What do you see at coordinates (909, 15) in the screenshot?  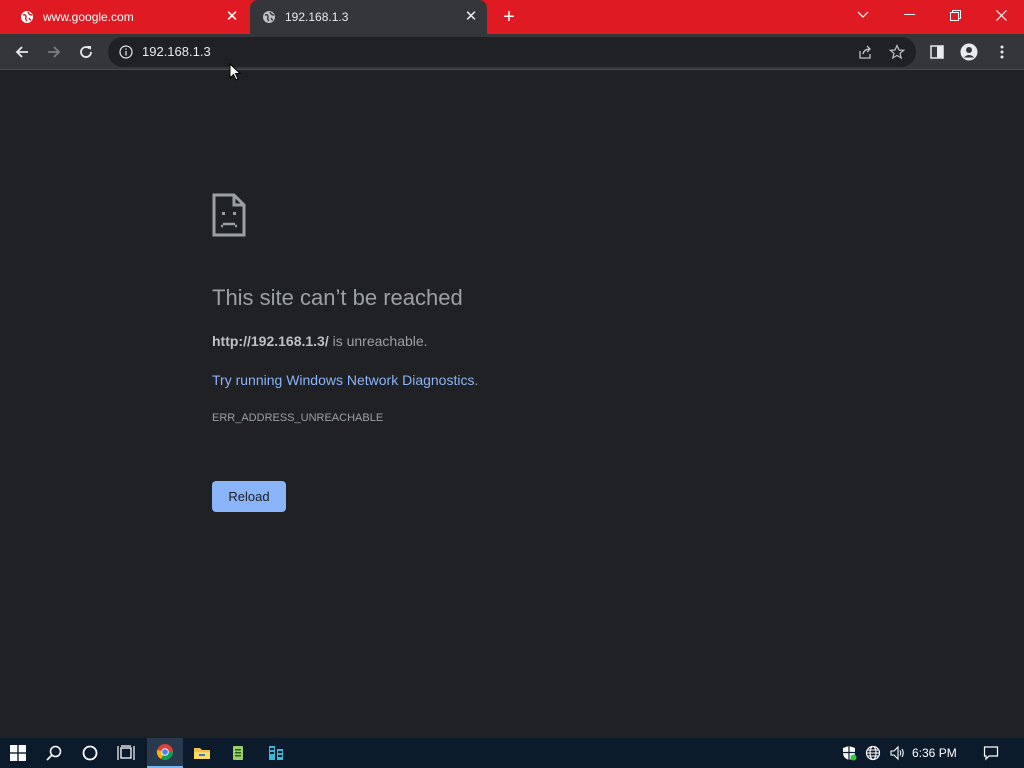 I see `minimize-button` at bounding box center [909, 15].